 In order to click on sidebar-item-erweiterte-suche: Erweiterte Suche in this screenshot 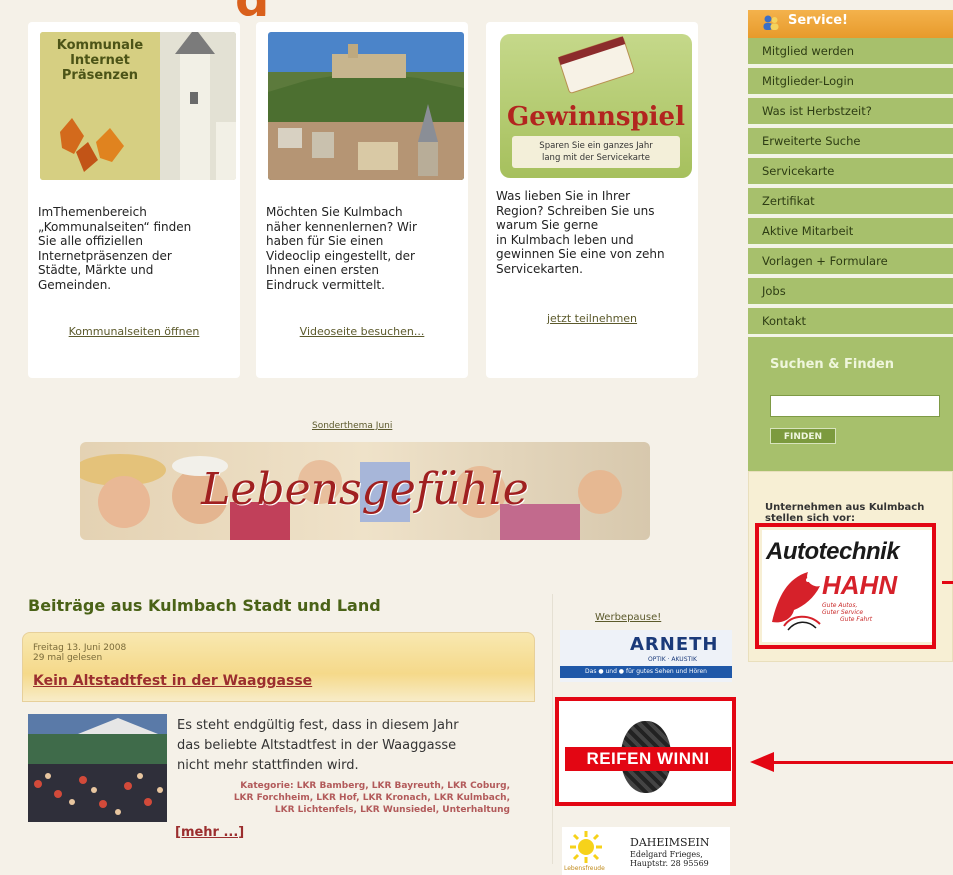, I will do `click(850, 142)`.